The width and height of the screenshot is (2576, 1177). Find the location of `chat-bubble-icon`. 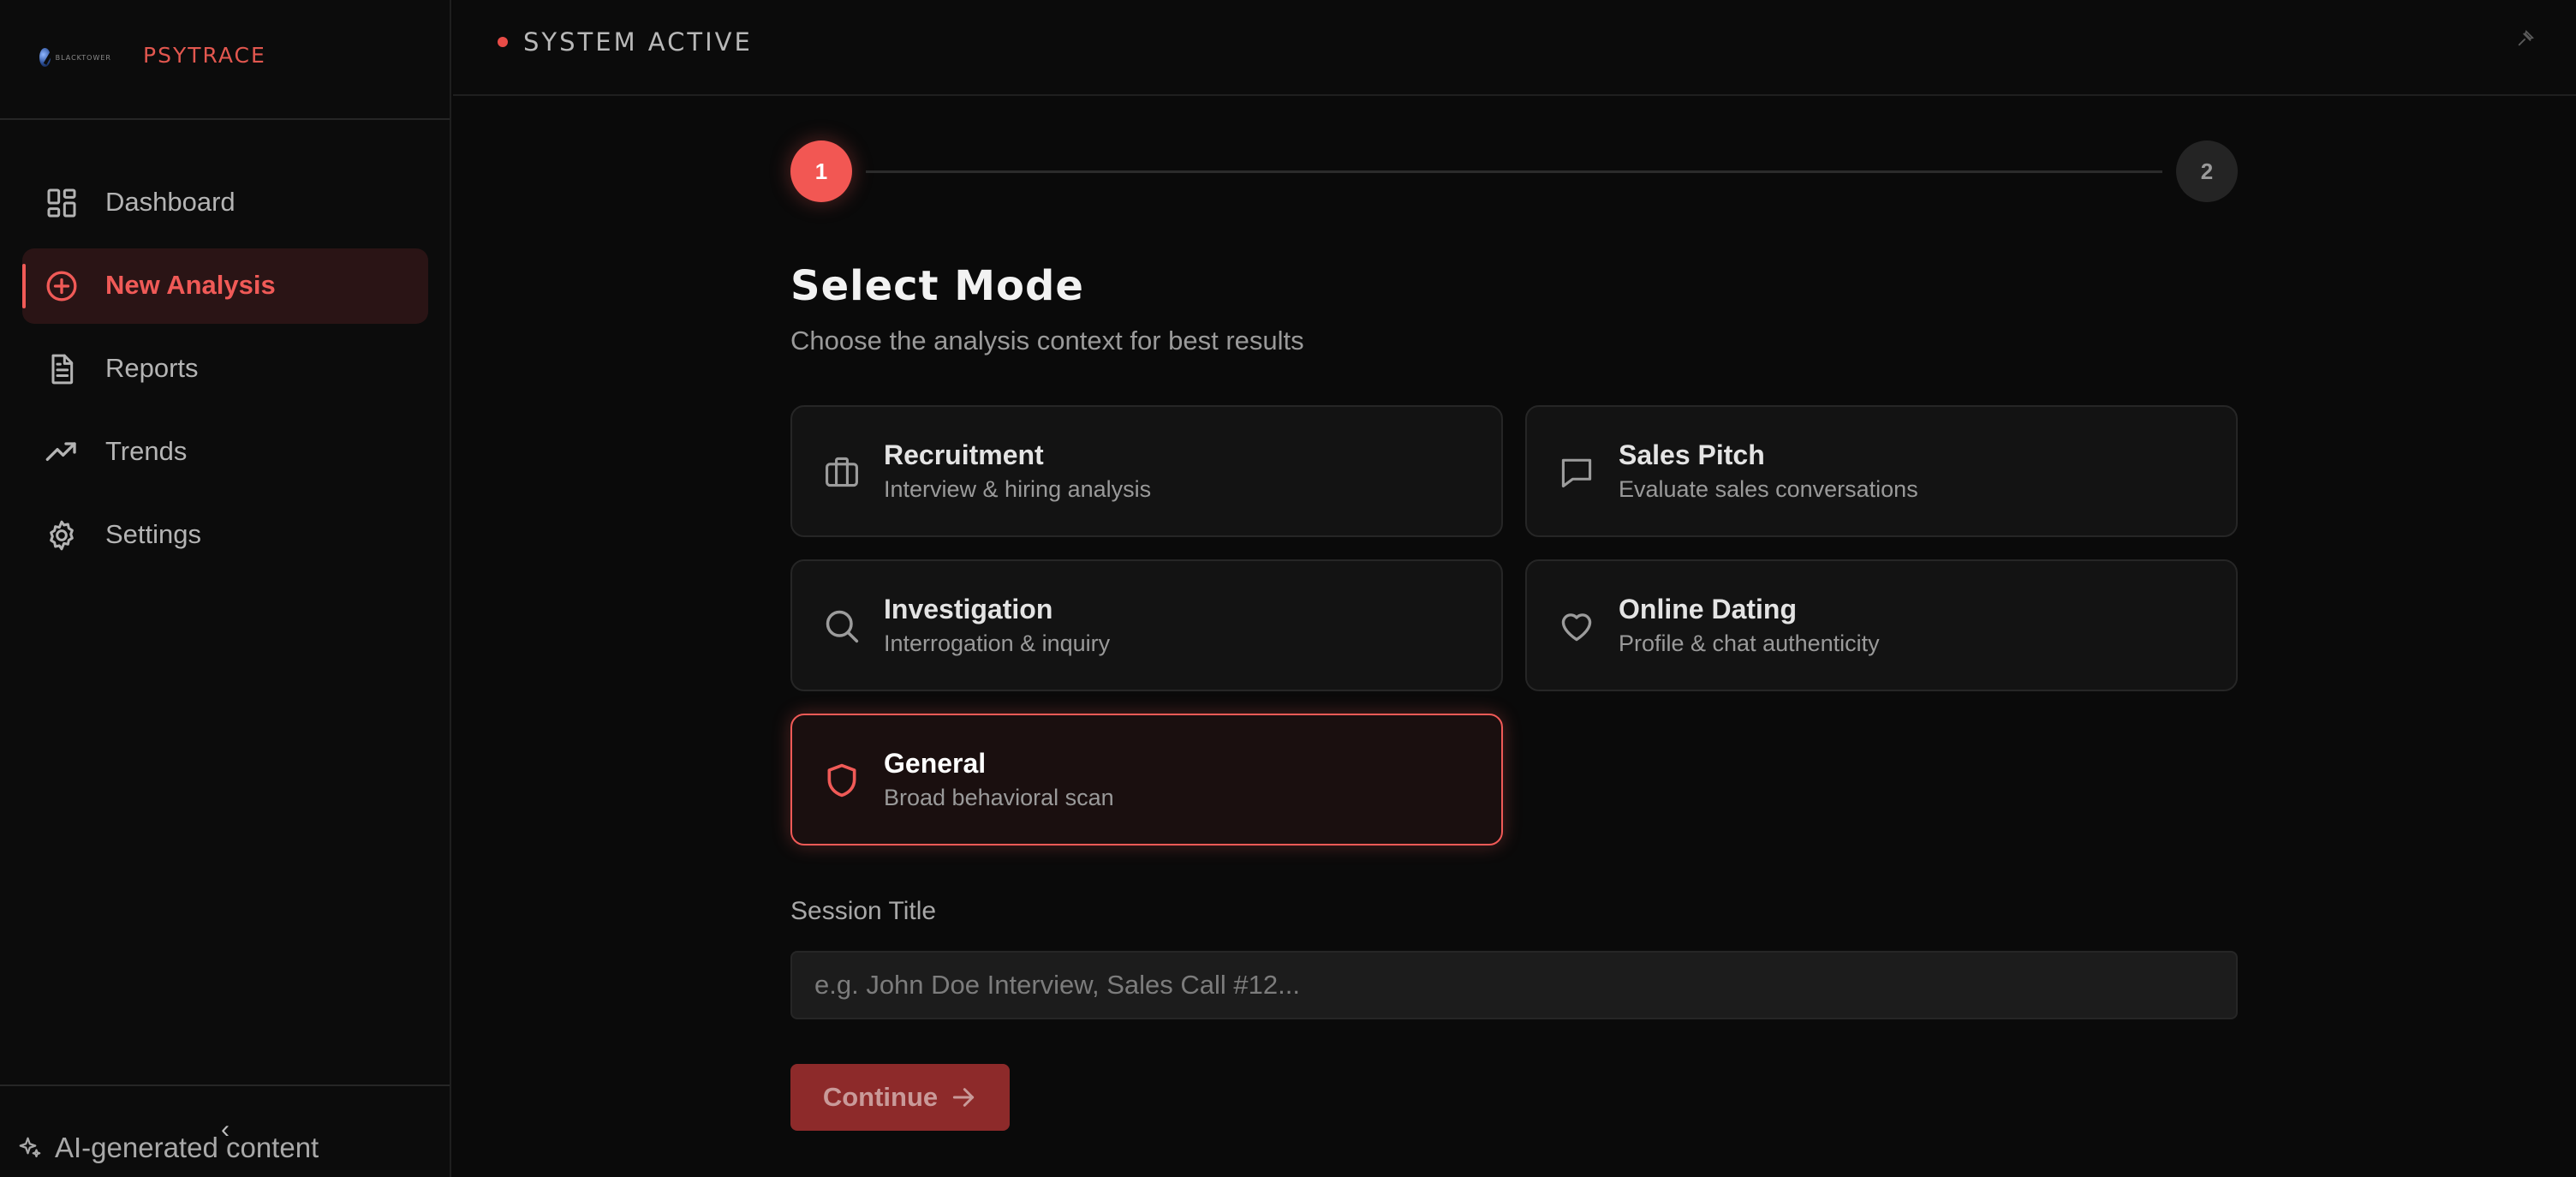

chat-bubble-icon is located at coordinates (1576, 473).